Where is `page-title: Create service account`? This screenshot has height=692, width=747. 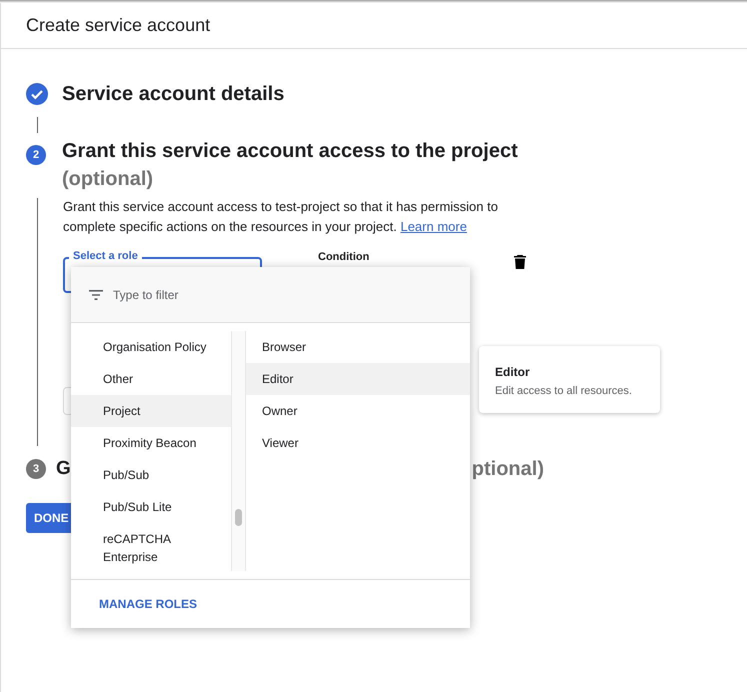
page-title: Create service account is located at coordinates (118, 25).